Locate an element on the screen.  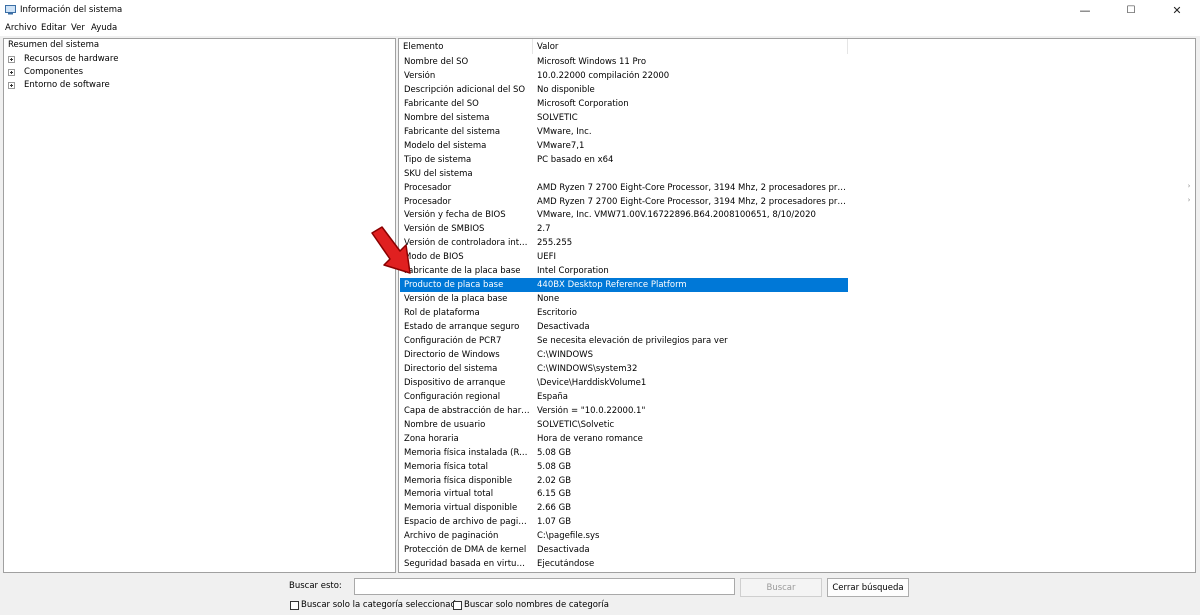
cell-element: Protección de DMA de kernel is located at coordinates (465, 550).